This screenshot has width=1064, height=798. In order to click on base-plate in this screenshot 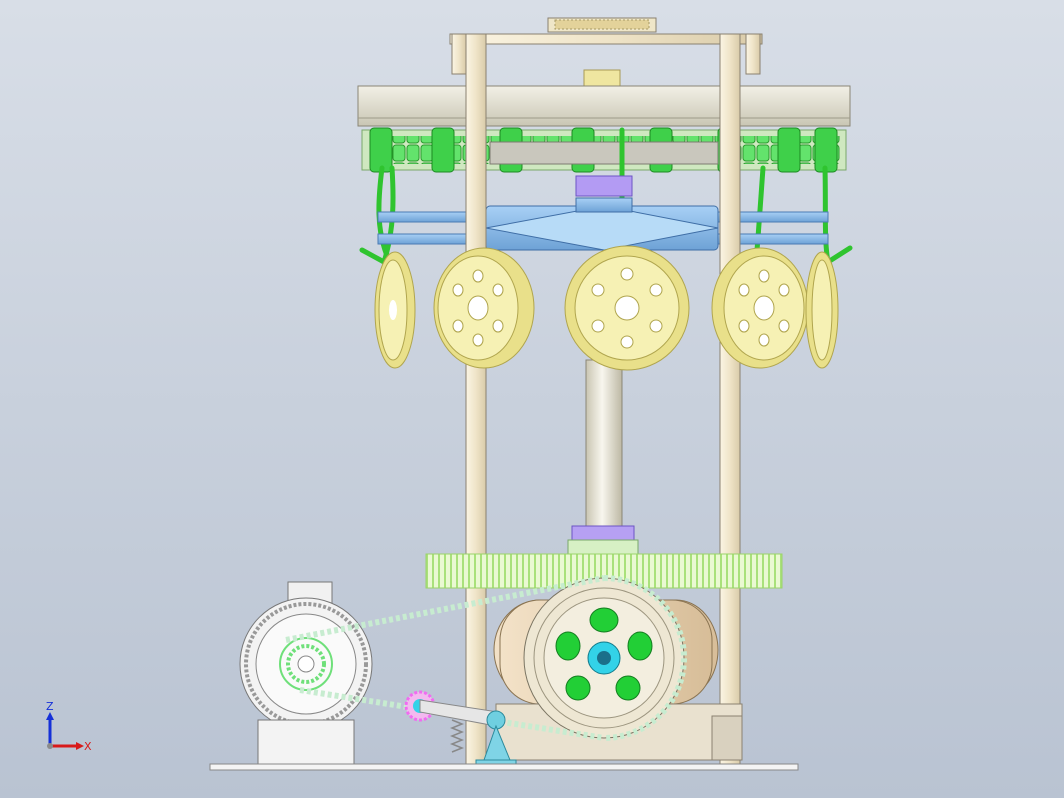, I will do `click(504, 767)`.